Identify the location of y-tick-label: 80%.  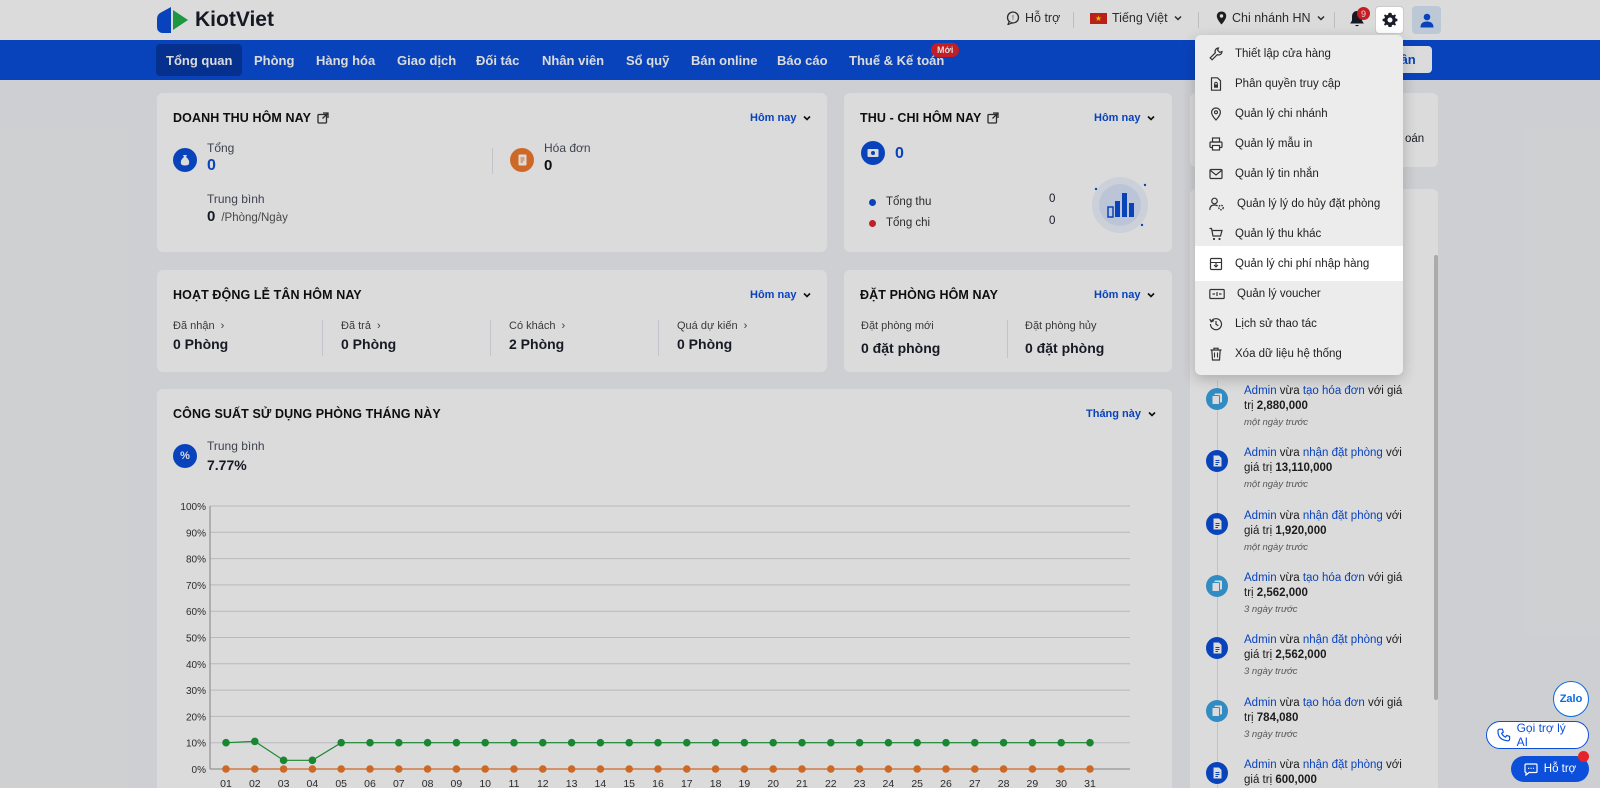
(196, 560).